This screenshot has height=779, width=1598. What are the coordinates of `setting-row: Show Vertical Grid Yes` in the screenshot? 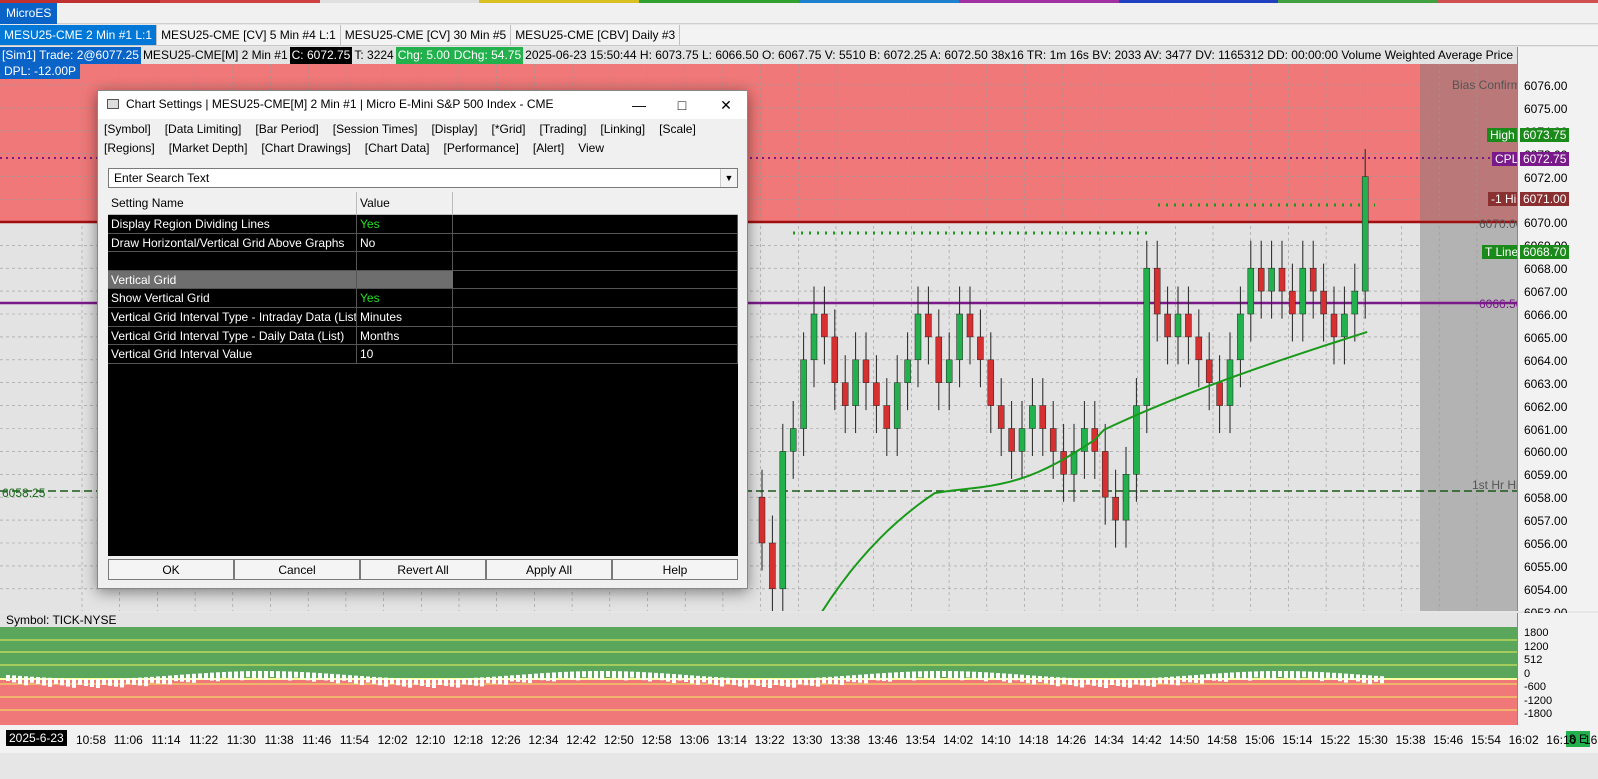 It's located at (423, 298).